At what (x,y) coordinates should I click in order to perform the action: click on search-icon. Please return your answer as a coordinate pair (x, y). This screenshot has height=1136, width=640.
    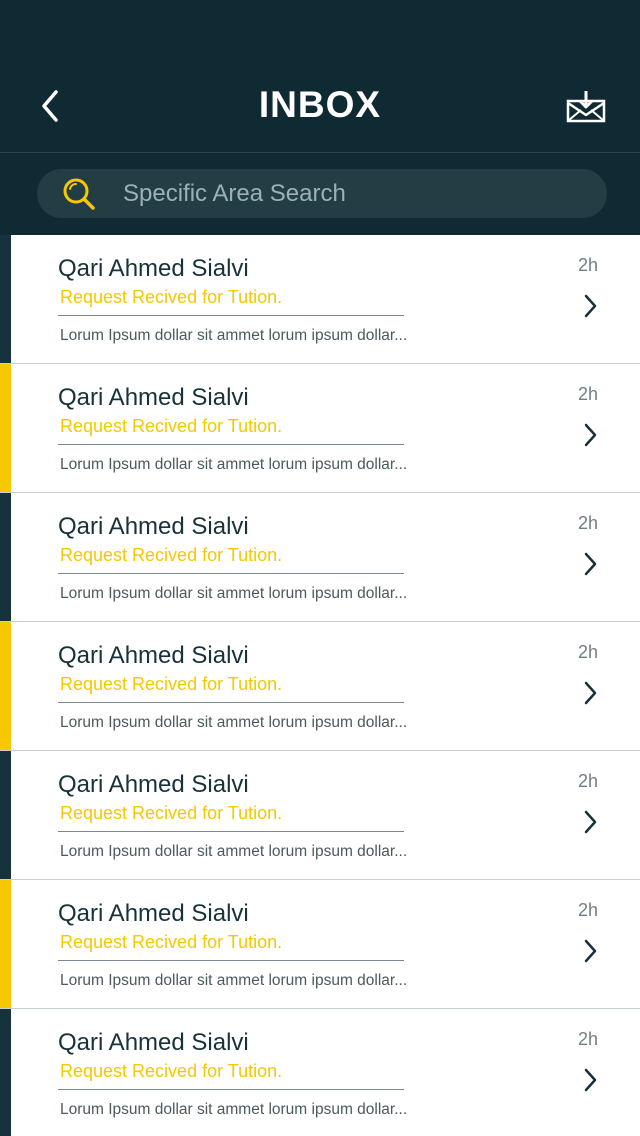
    Looking at the image, I should click on (79, 194).